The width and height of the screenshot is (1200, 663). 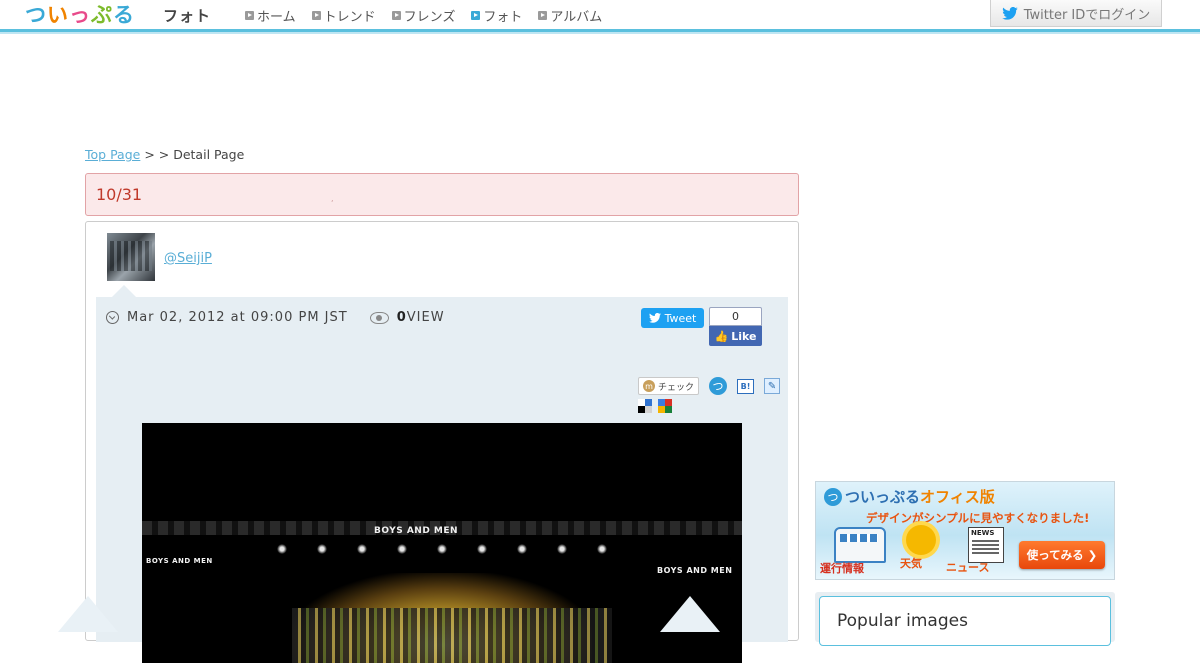 What do you see at coordinates (911, 563) in the screenshot?
I see `weather-label: 天気` at bounding box center [911, 563].